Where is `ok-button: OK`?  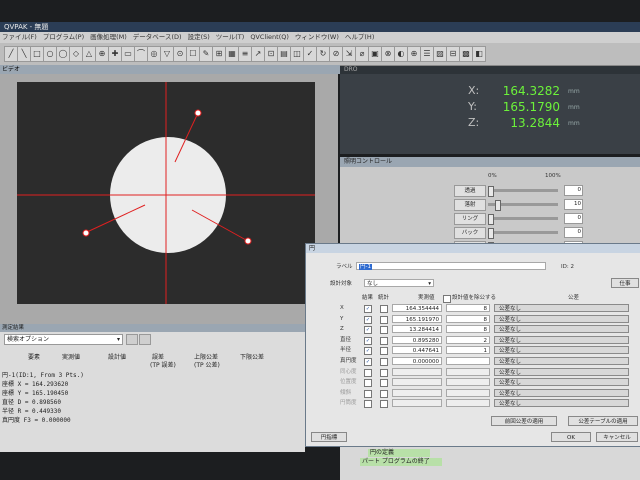 ok-button: OK is located at coordinates (571, 437).